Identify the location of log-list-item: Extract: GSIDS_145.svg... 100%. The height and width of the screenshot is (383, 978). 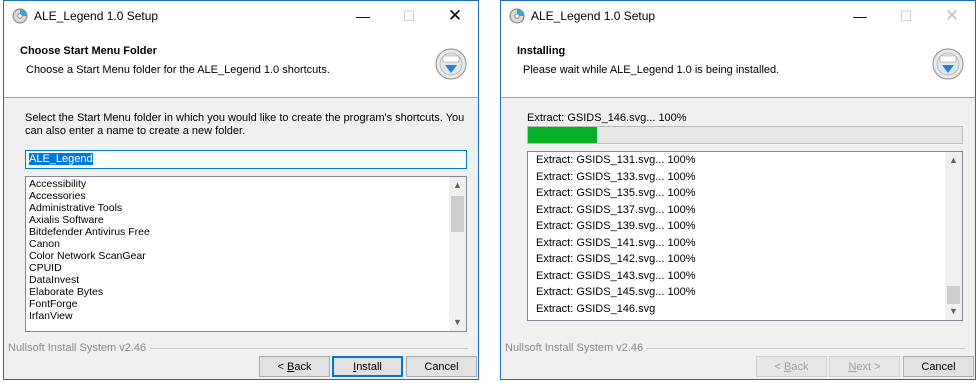
(616, 292).